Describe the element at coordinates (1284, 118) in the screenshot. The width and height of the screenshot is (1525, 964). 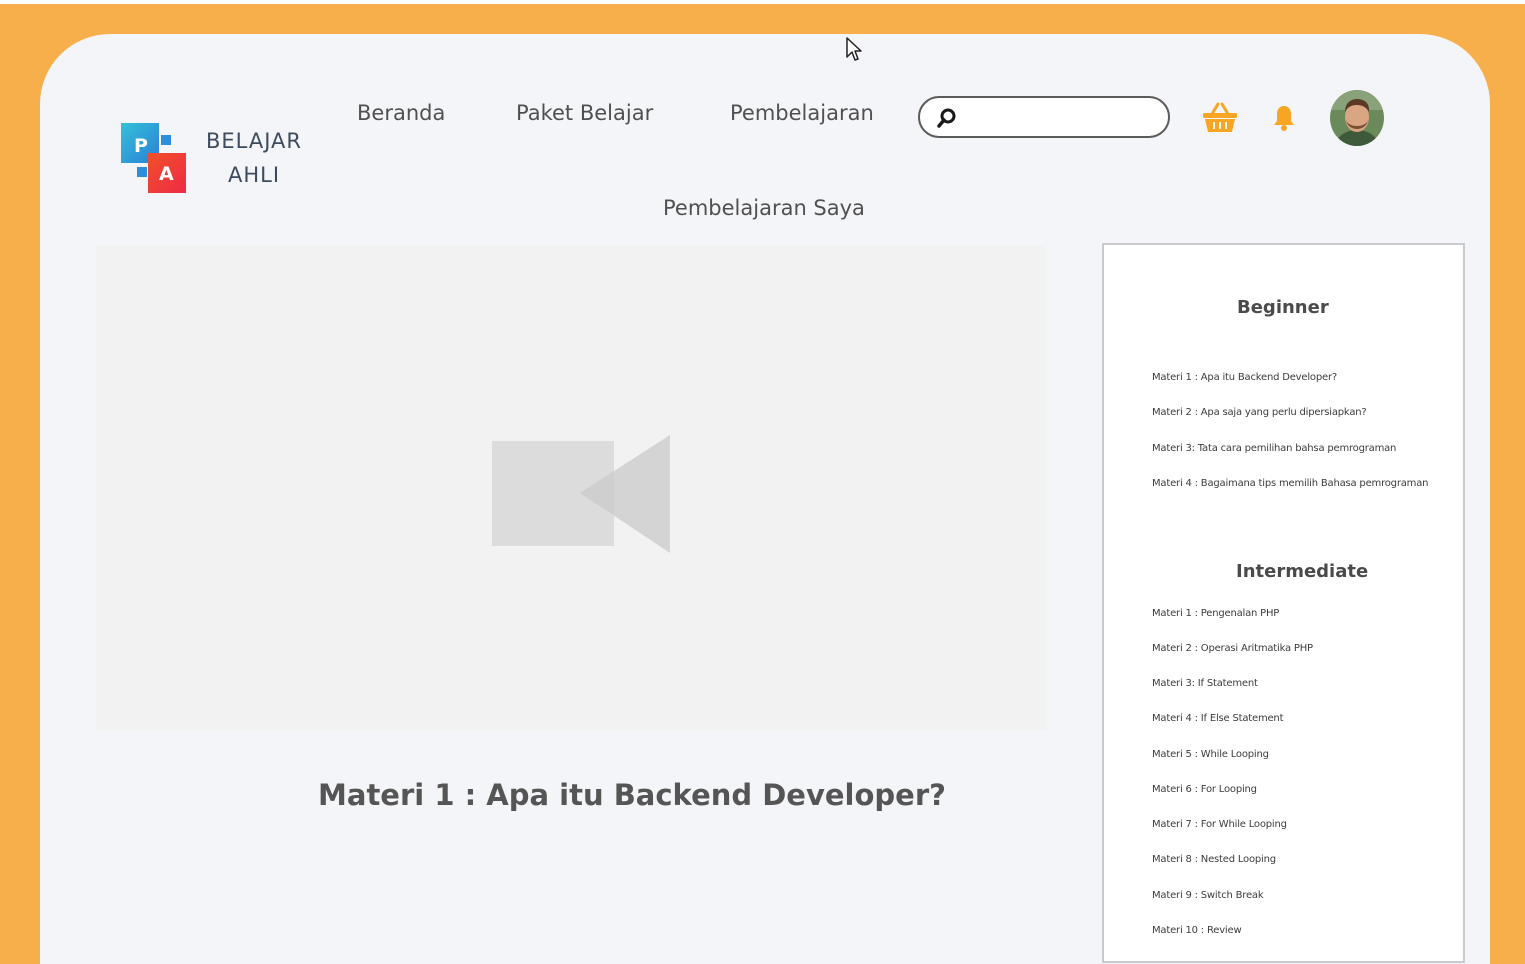
I see `bell-icon` at that location.